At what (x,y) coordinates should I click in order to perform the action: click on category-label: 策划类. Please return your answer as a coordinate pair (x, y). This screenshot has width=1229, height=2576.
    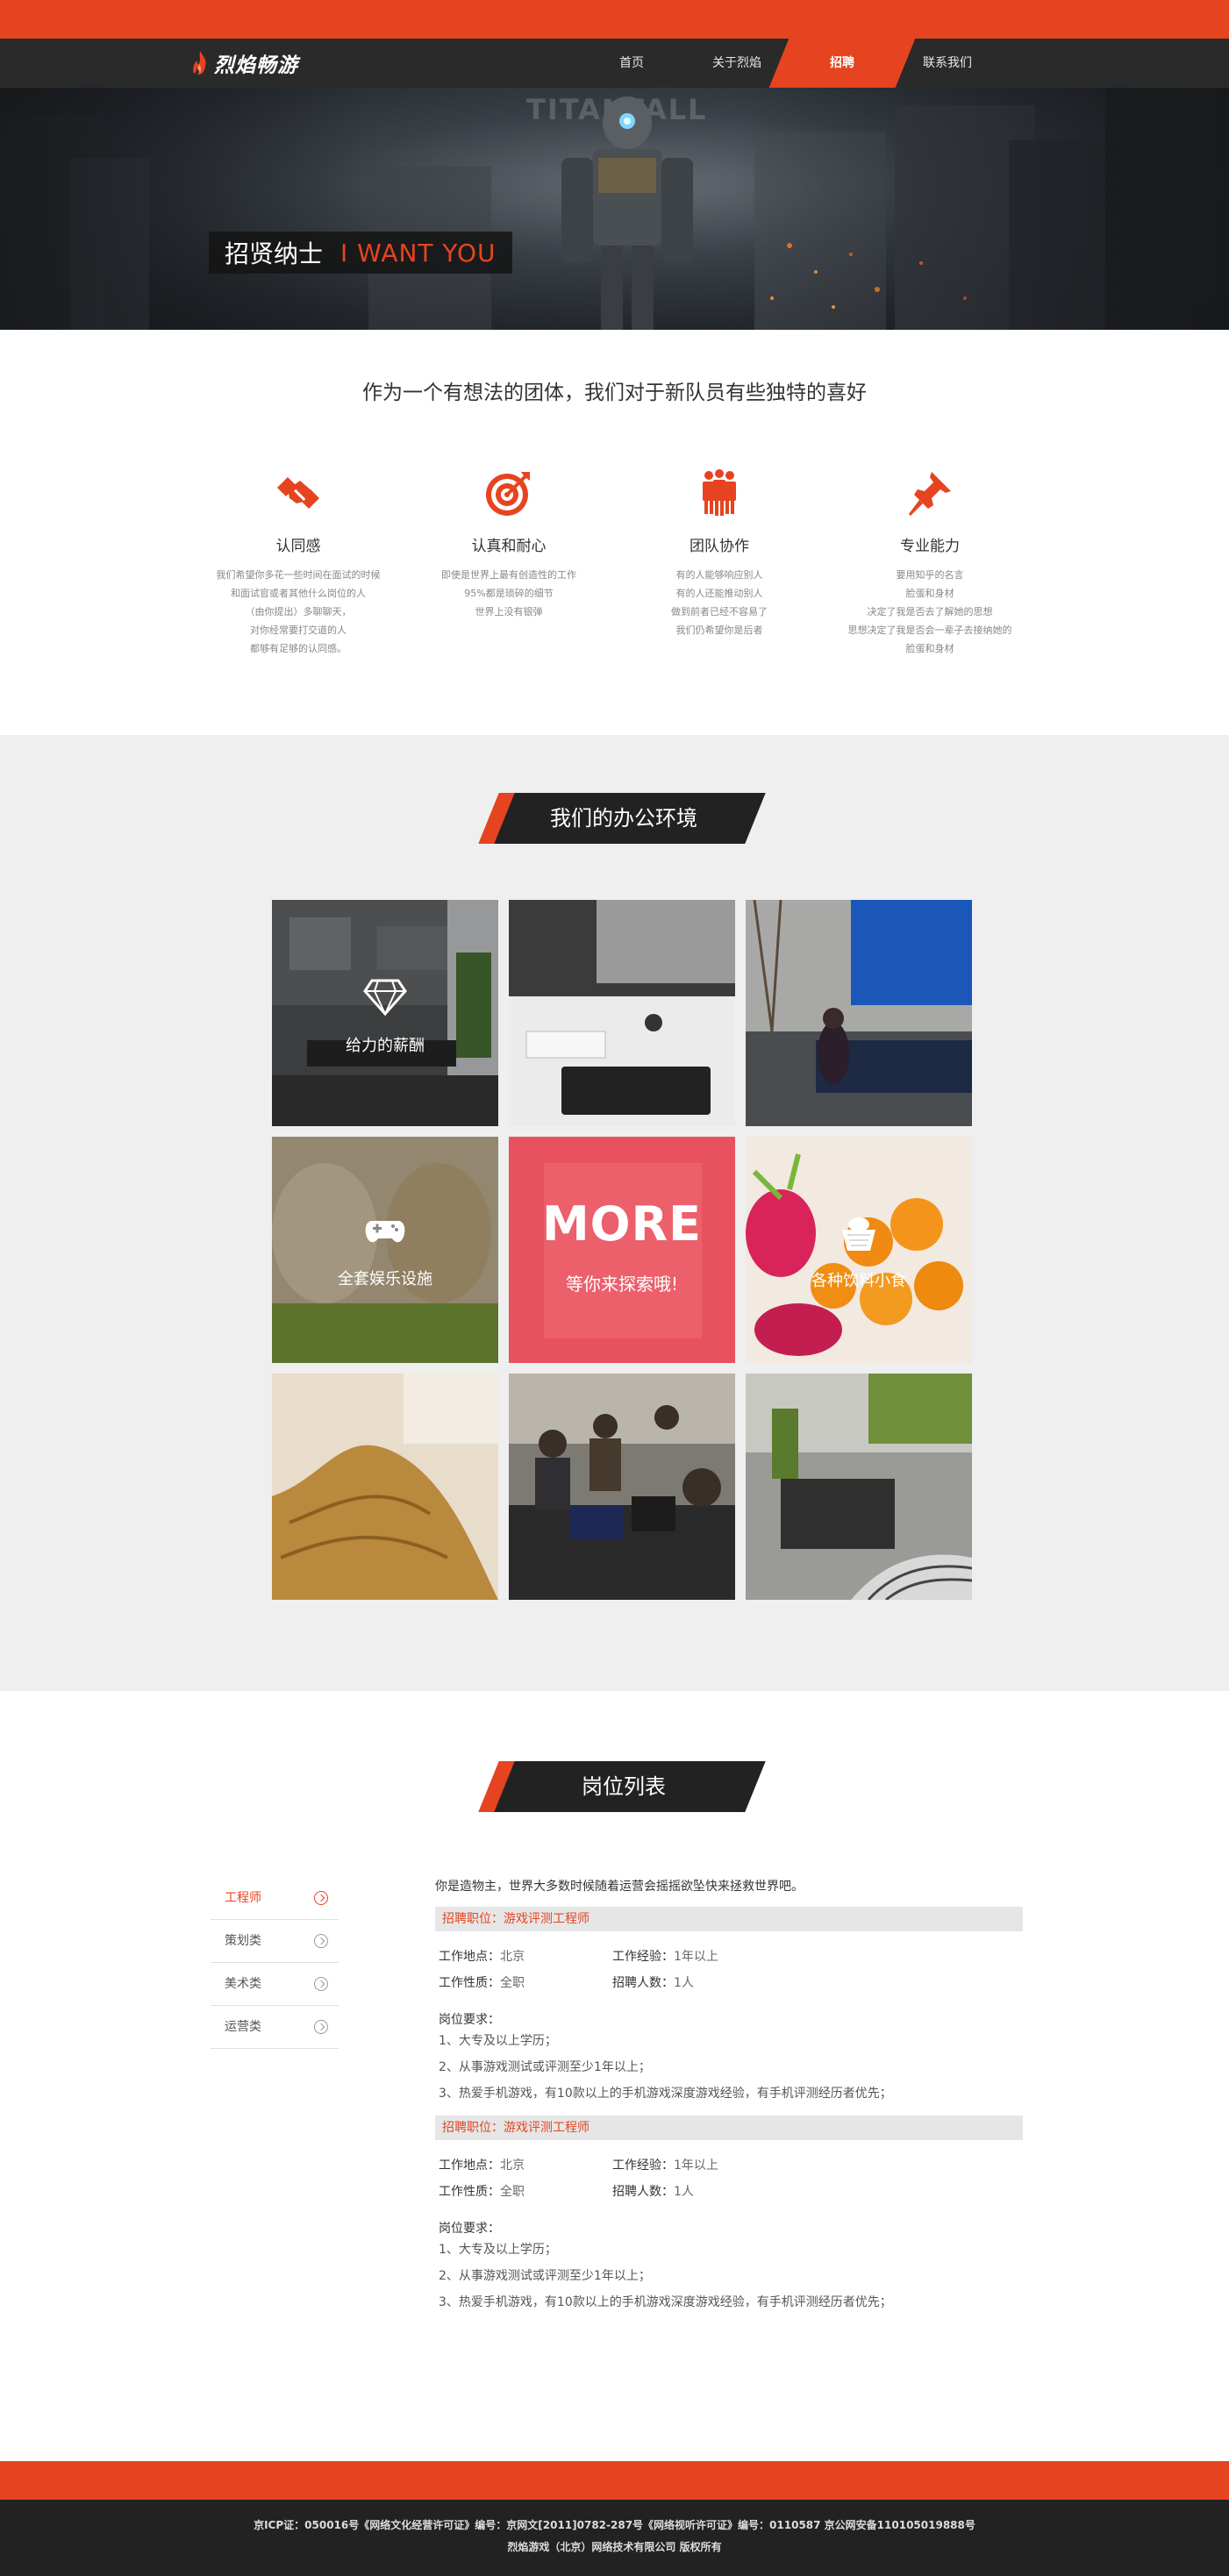
    Looking at the image, I should click on (243, 1941).